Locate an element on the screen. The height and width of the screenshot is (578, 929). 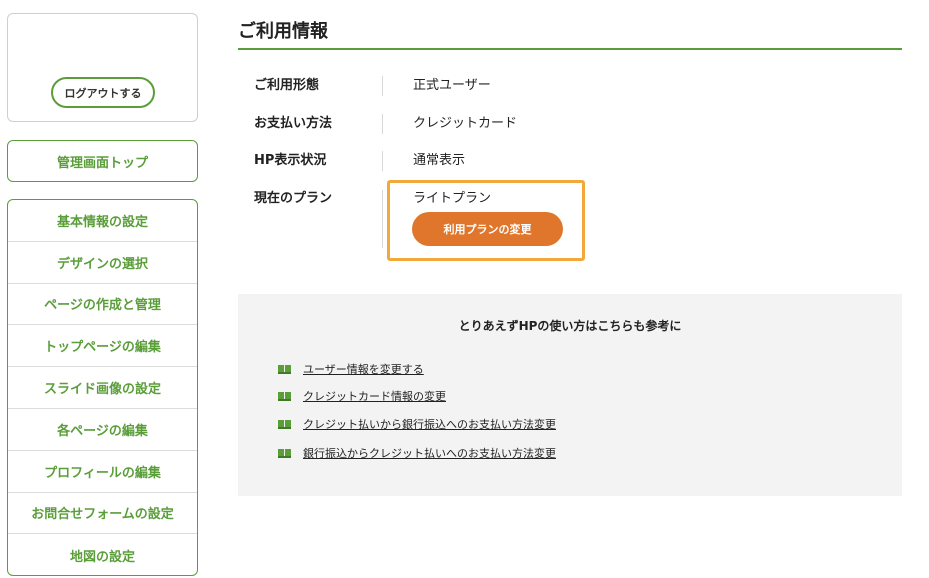
info-label: お支払い方法 is located at coordinates (293, 123).